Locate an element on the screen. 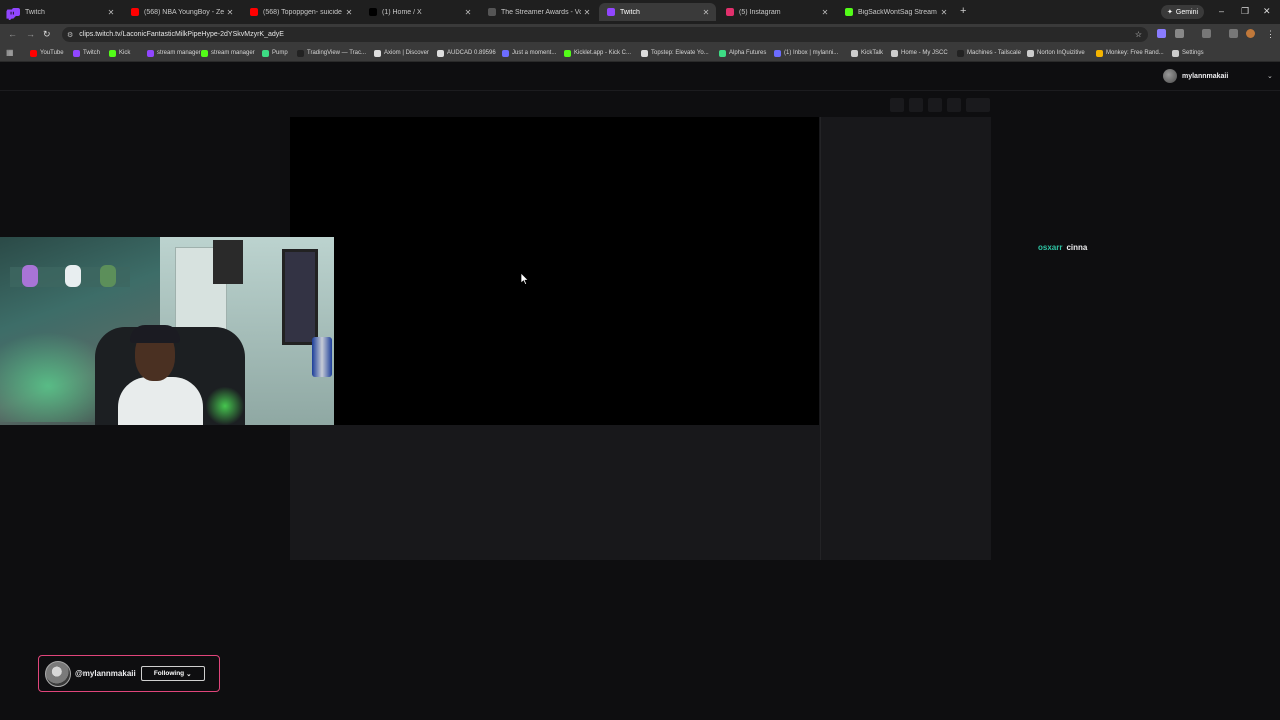 The image size is (1280, 720). sidepanel-icon is located at coordinates (1206, 33).